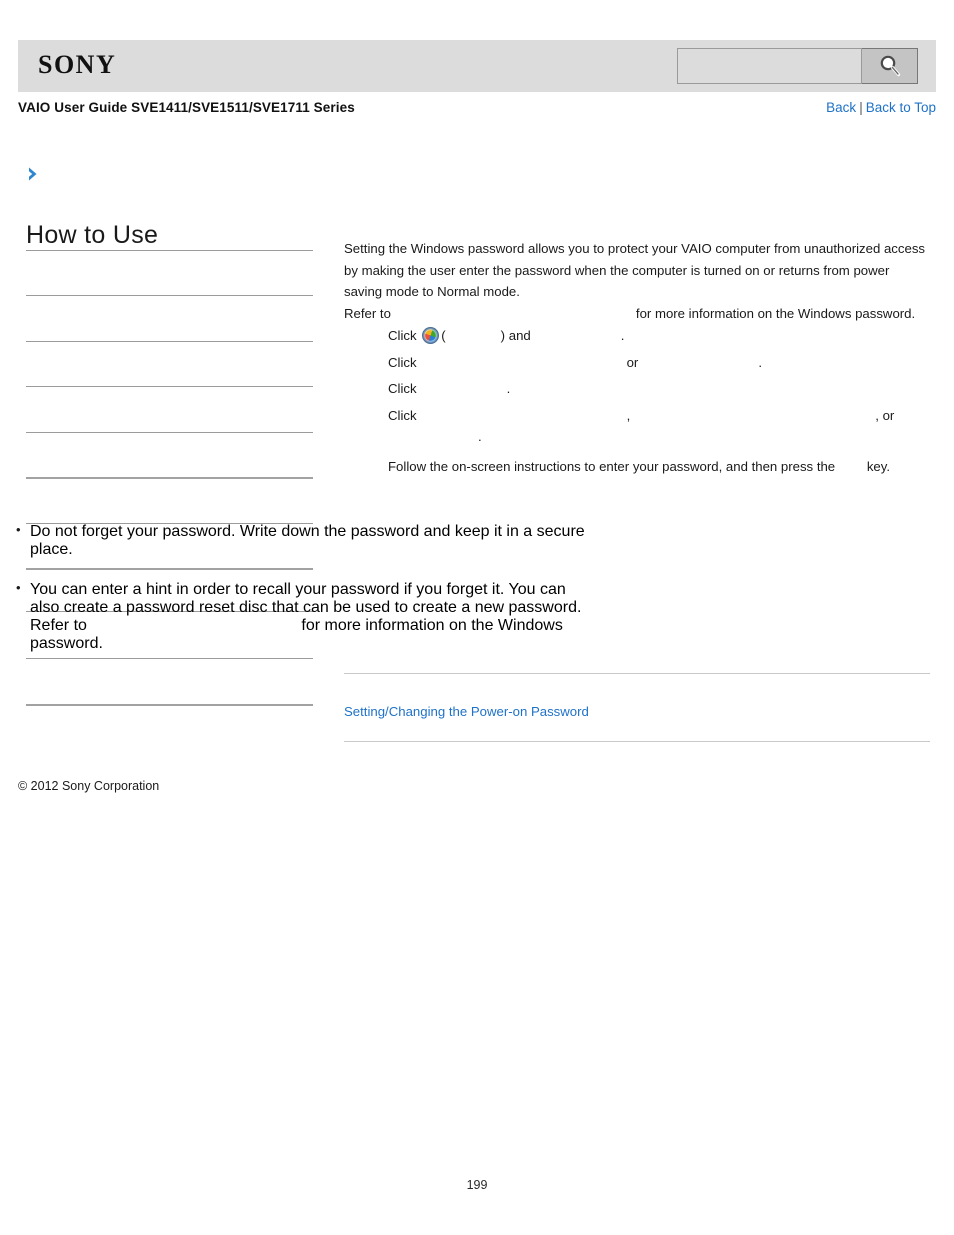  I want to click on search-button, so click(890, 66).